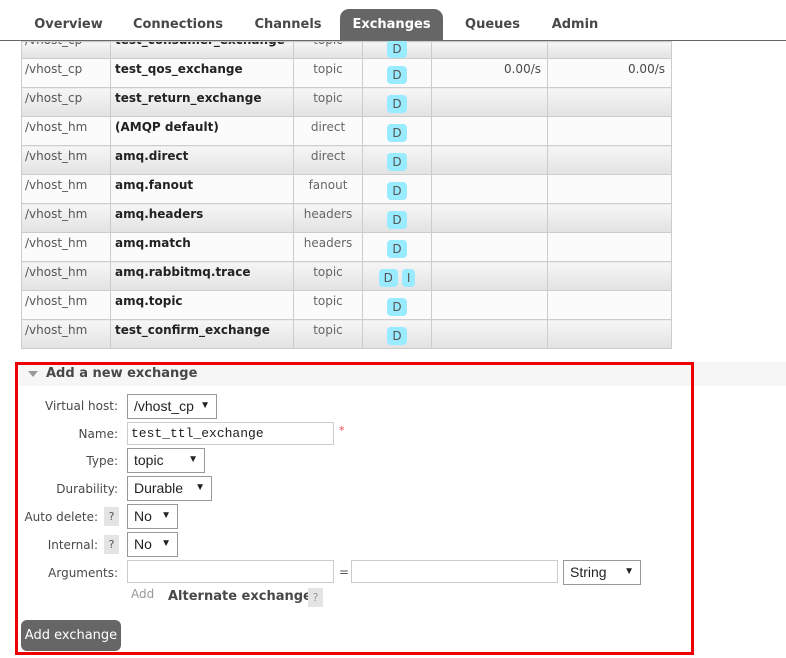  I want to click on alternate-exchange-help-icon: ?, so click(315, 597).